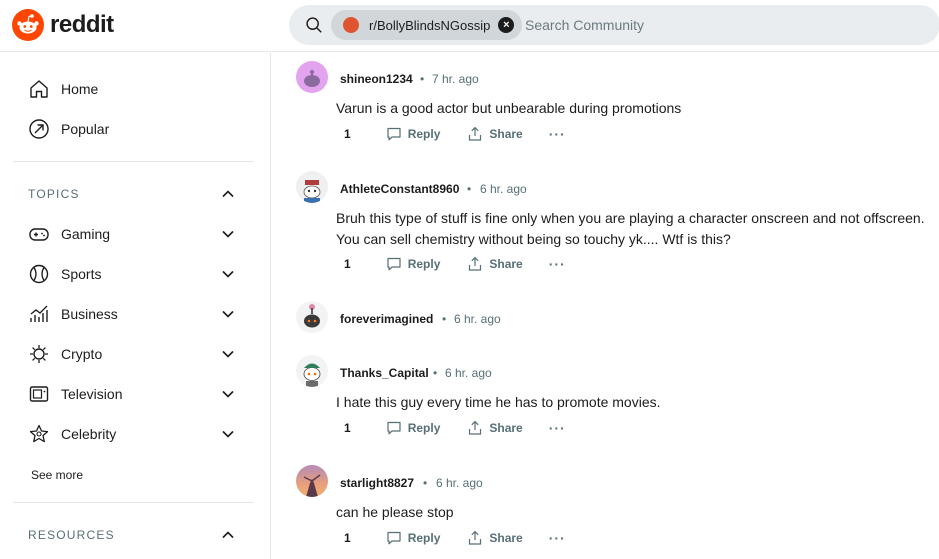  I want to click on resources-heading: RESOURCES, so click(71, 535).